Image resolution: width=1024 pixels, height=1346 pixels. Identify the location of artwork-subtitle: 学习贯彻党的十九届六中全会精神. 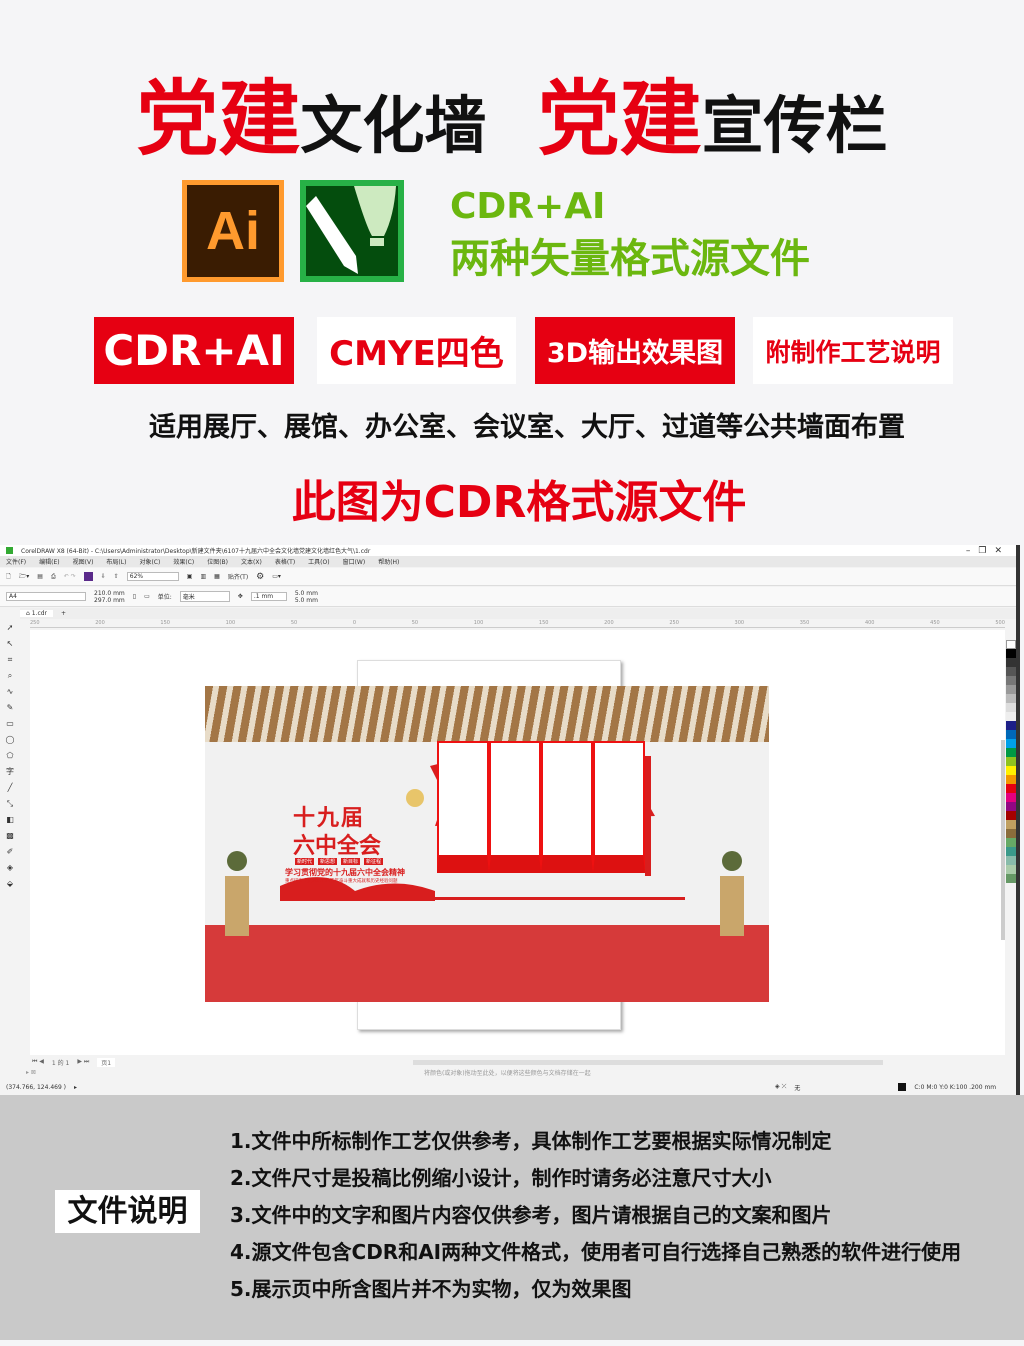
(345, 872).